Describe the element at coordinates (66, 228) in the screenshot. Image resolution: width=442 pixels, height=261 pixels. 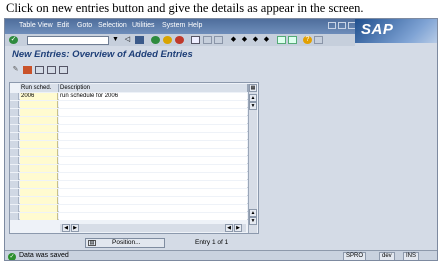
I see `scroll-left-icon: ◀` at that location.